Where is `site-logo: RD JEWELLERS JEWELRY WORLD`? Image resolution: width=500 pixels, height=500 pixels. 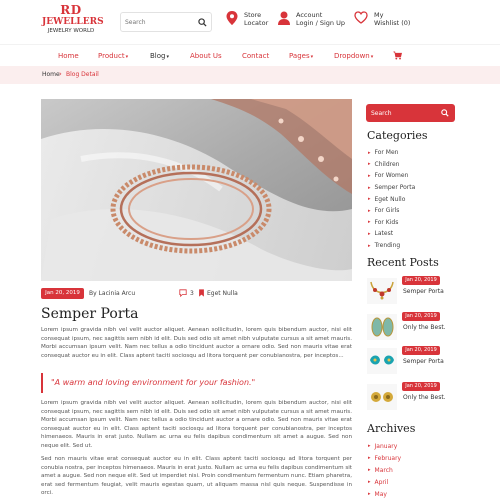
site-logo: RD JEWELLERS JEWELRY WORLD is located at coordinates (73, 19).